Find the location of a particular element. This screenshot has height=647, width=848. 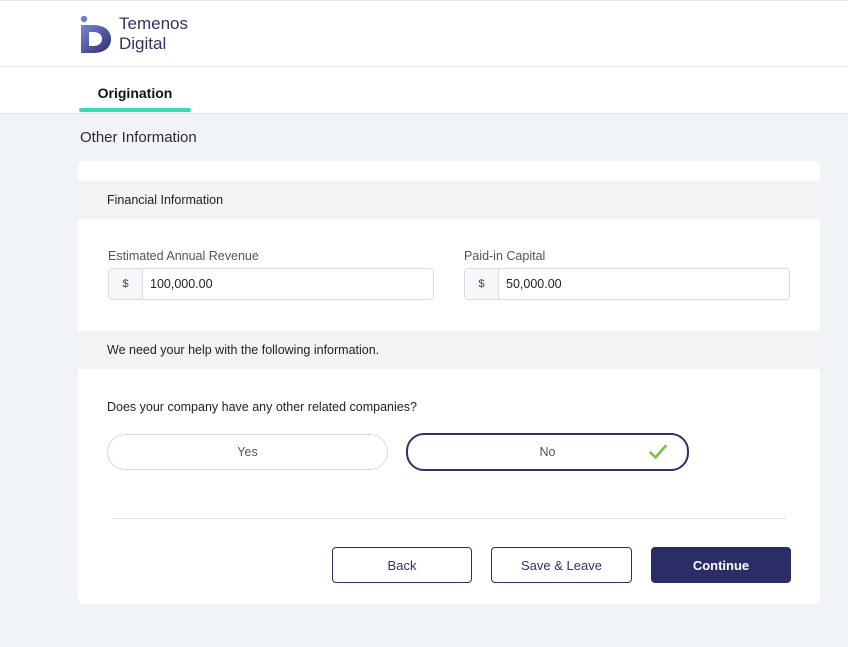

brand-line-1: Temenos is located at coordinates (153, 23).